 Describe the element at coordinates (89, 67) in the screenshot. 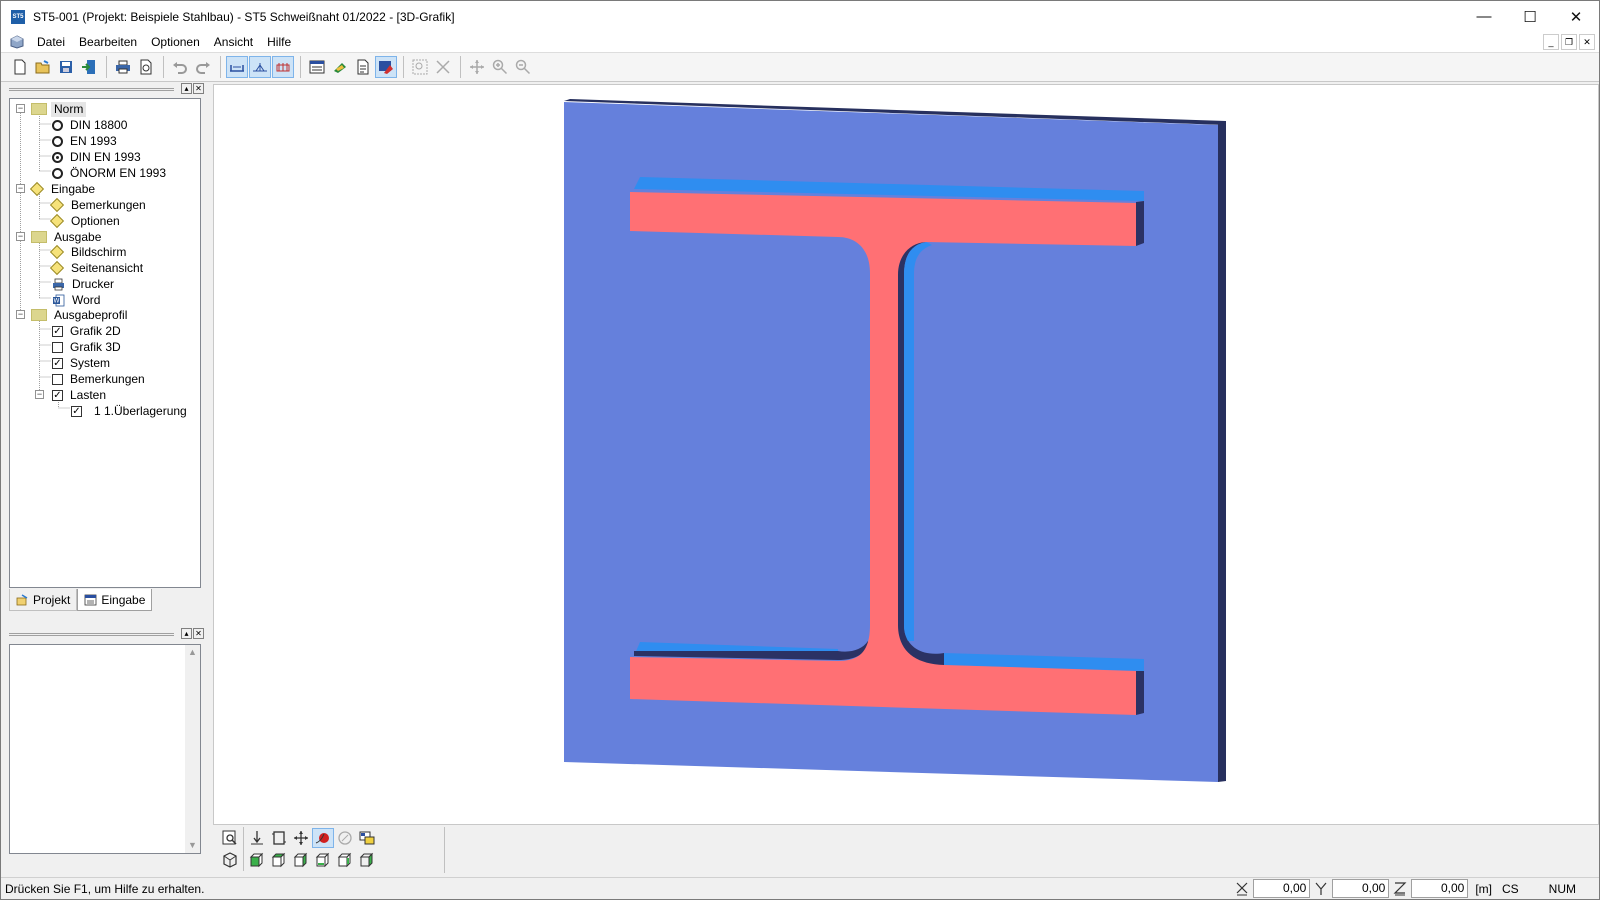

I see `export-button` at that location.